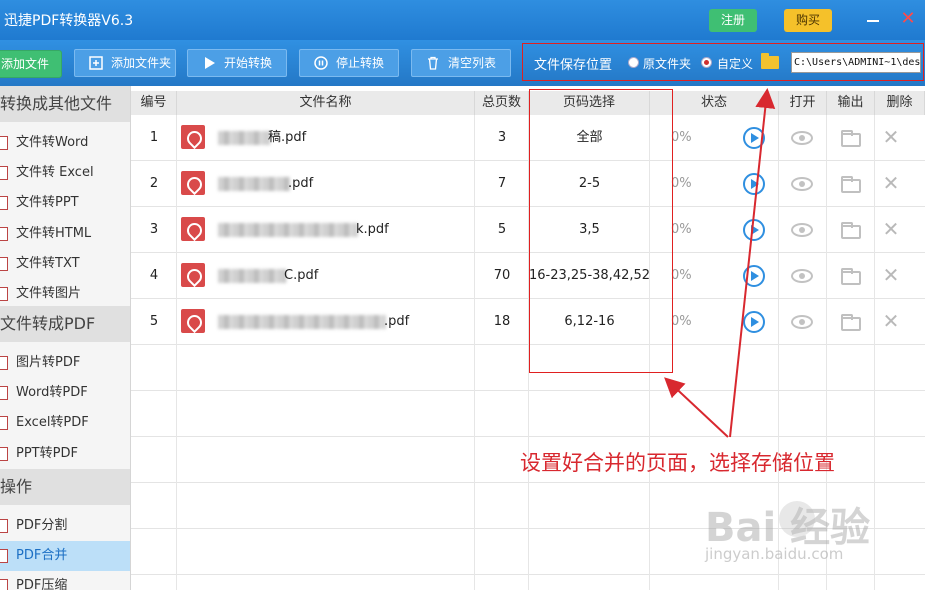 The height and width of the screenshot is (590, 925). I want to click on add-folder-button: 添加文件夹, so click(125, 63).